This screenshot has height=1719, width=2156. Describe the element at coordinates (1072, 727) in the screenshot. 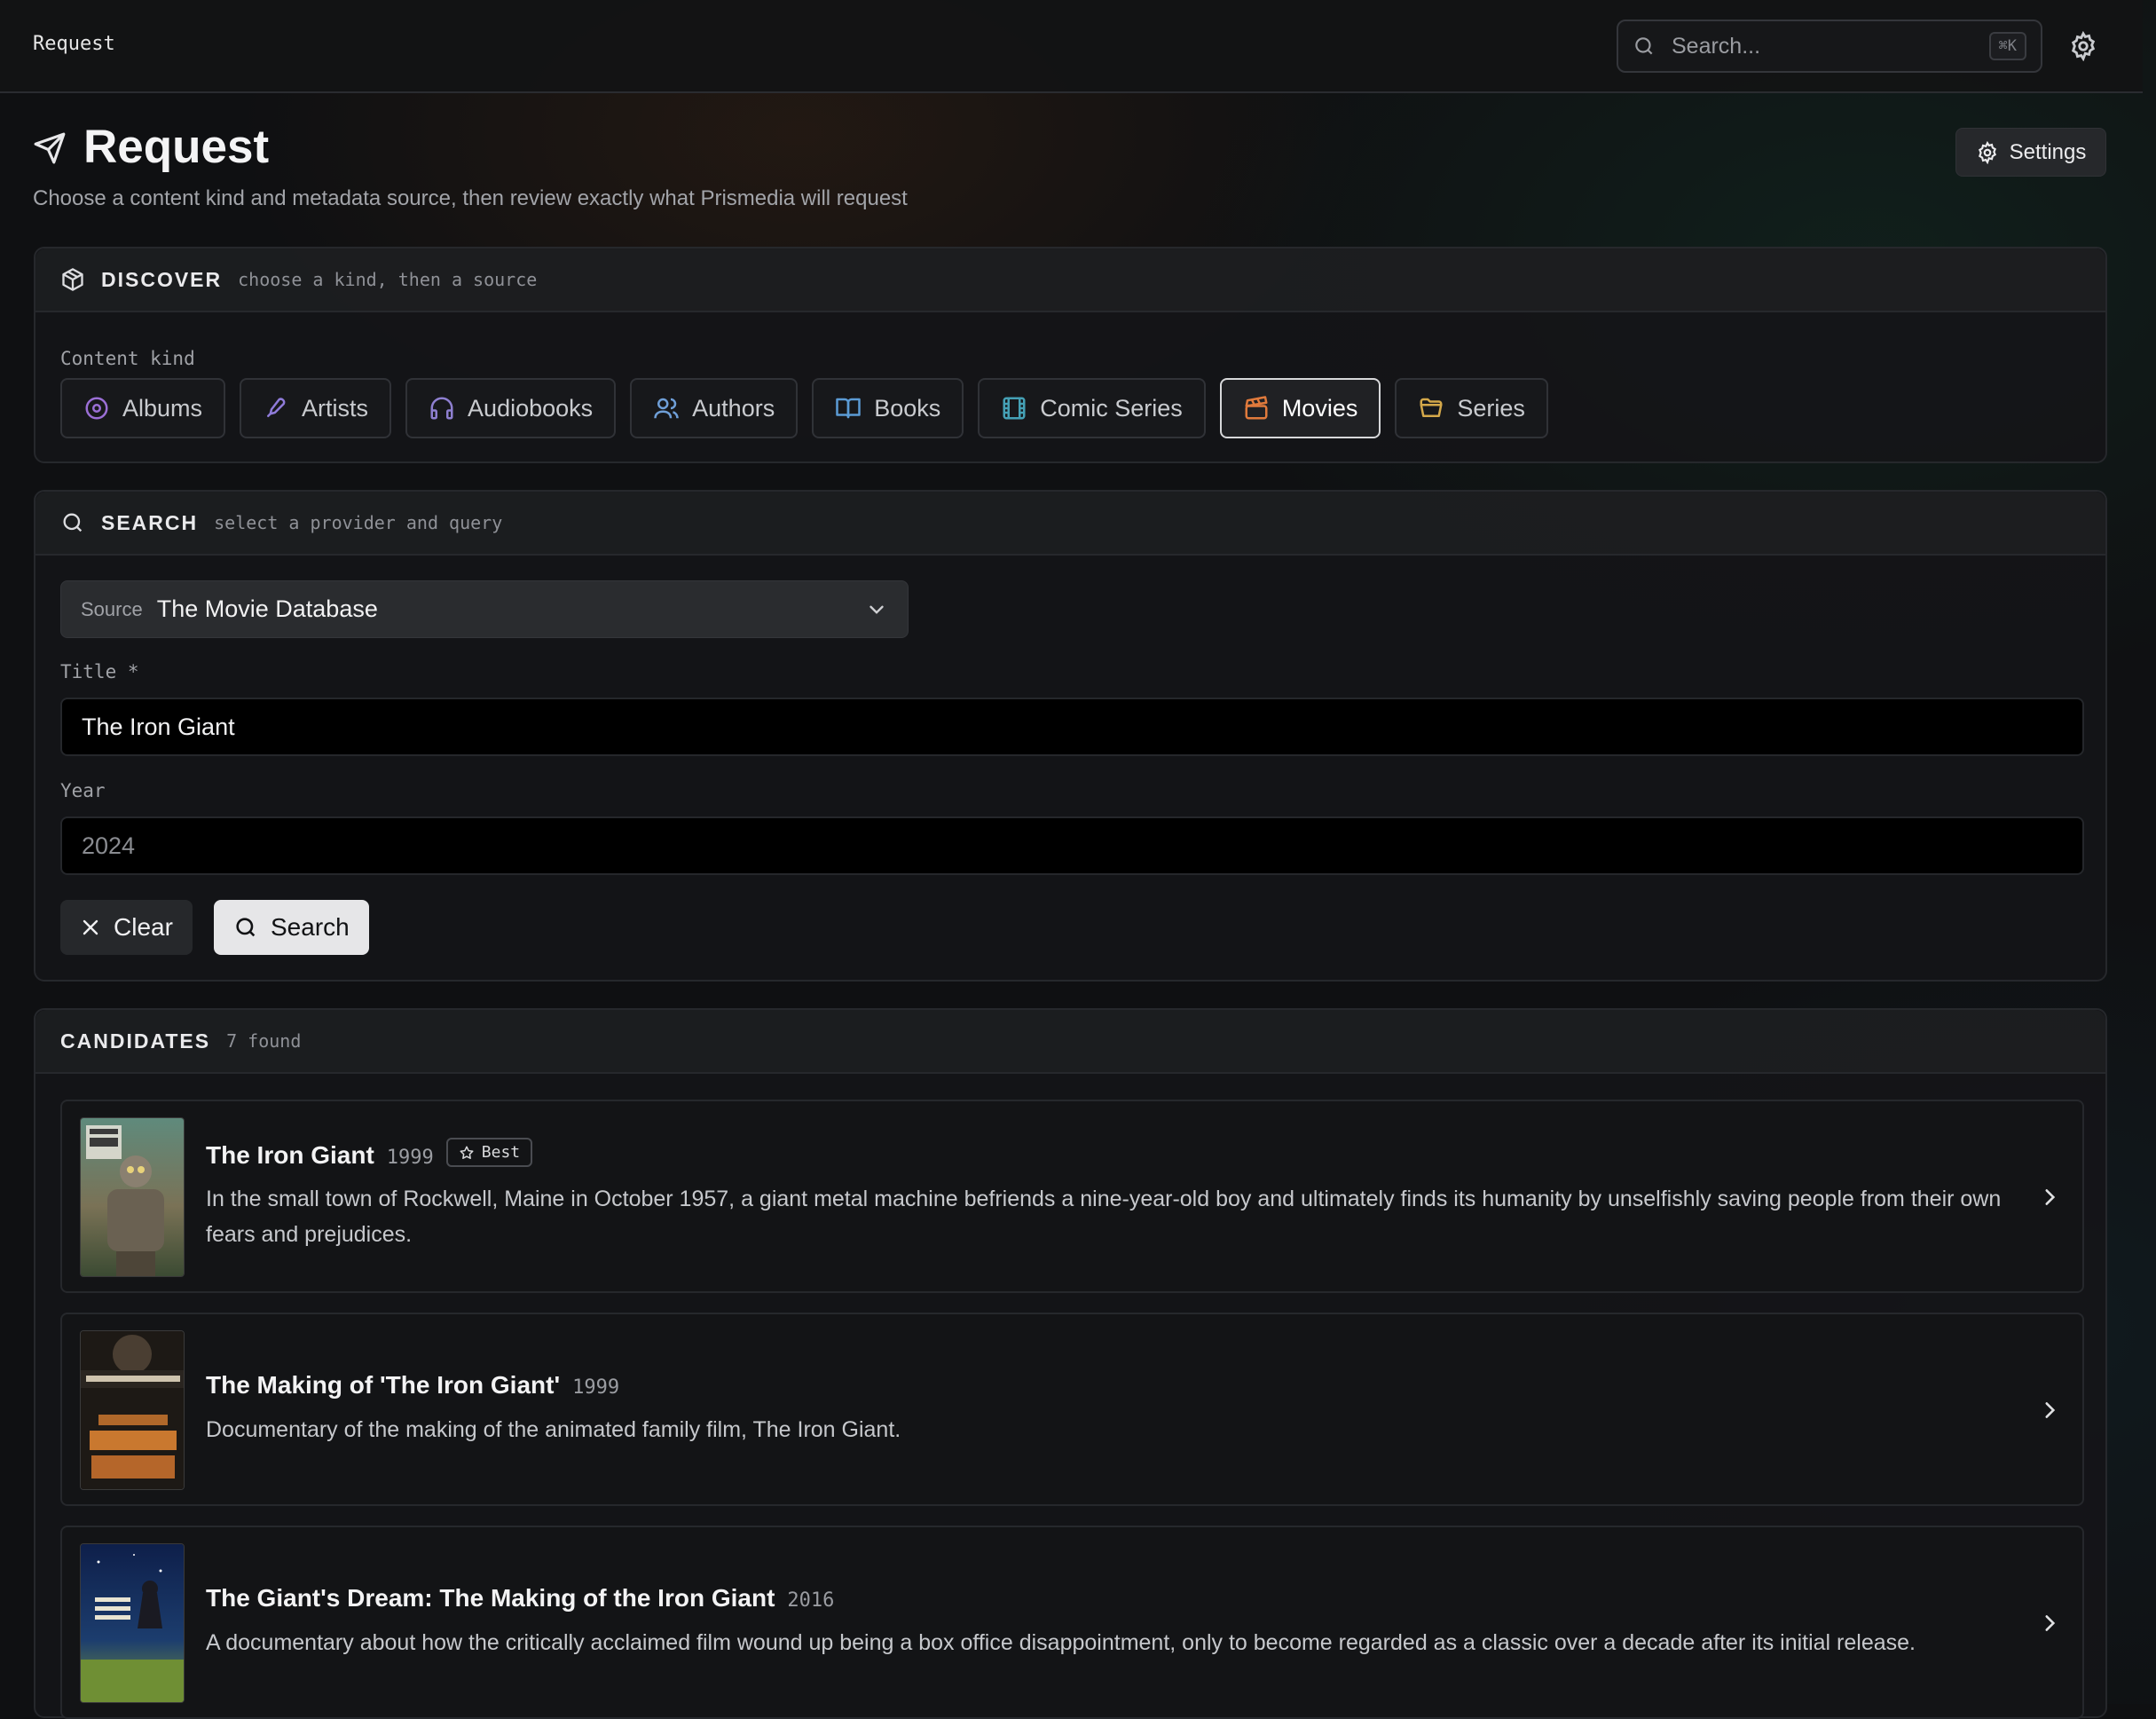

I see `title-input: The Iron Giant` at that location.